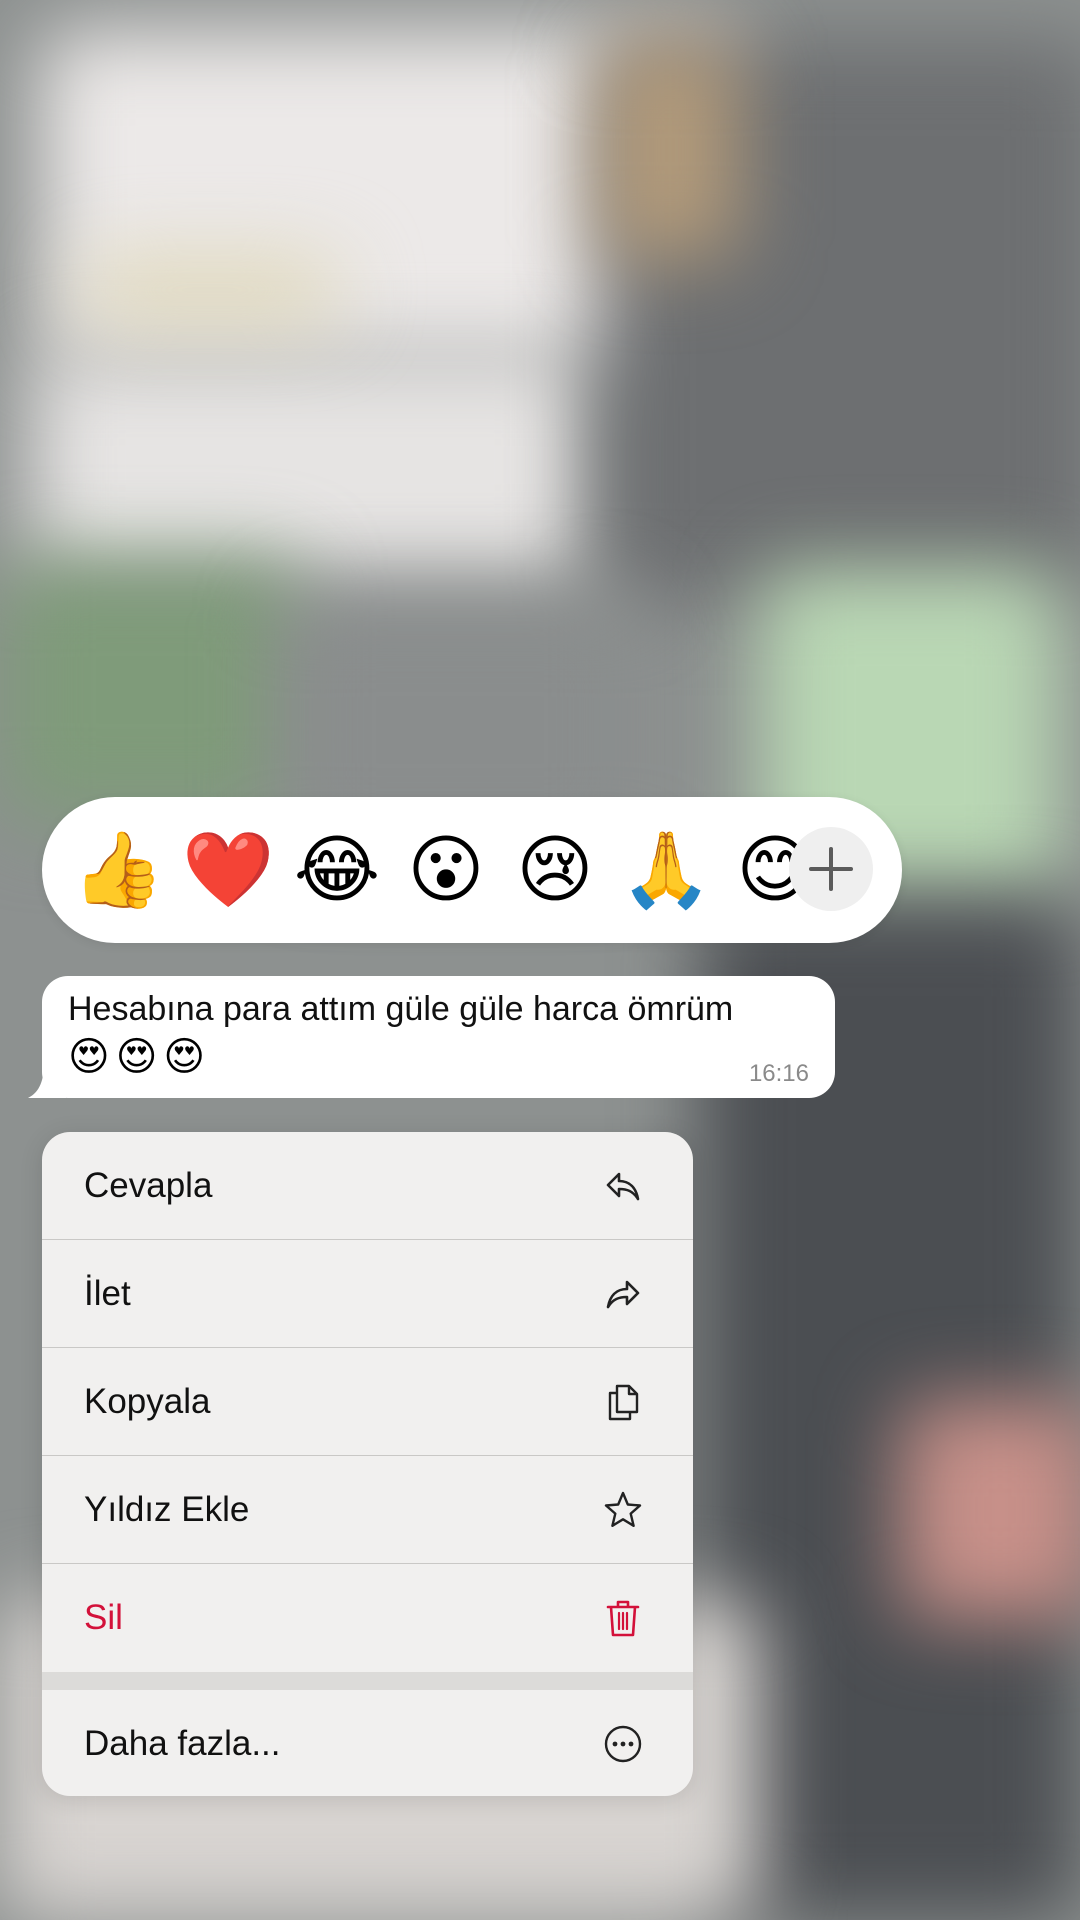  Describe the element at coordinates (446, 870) in the screenshot. I see `reaction-surprised: 😮` at that location.